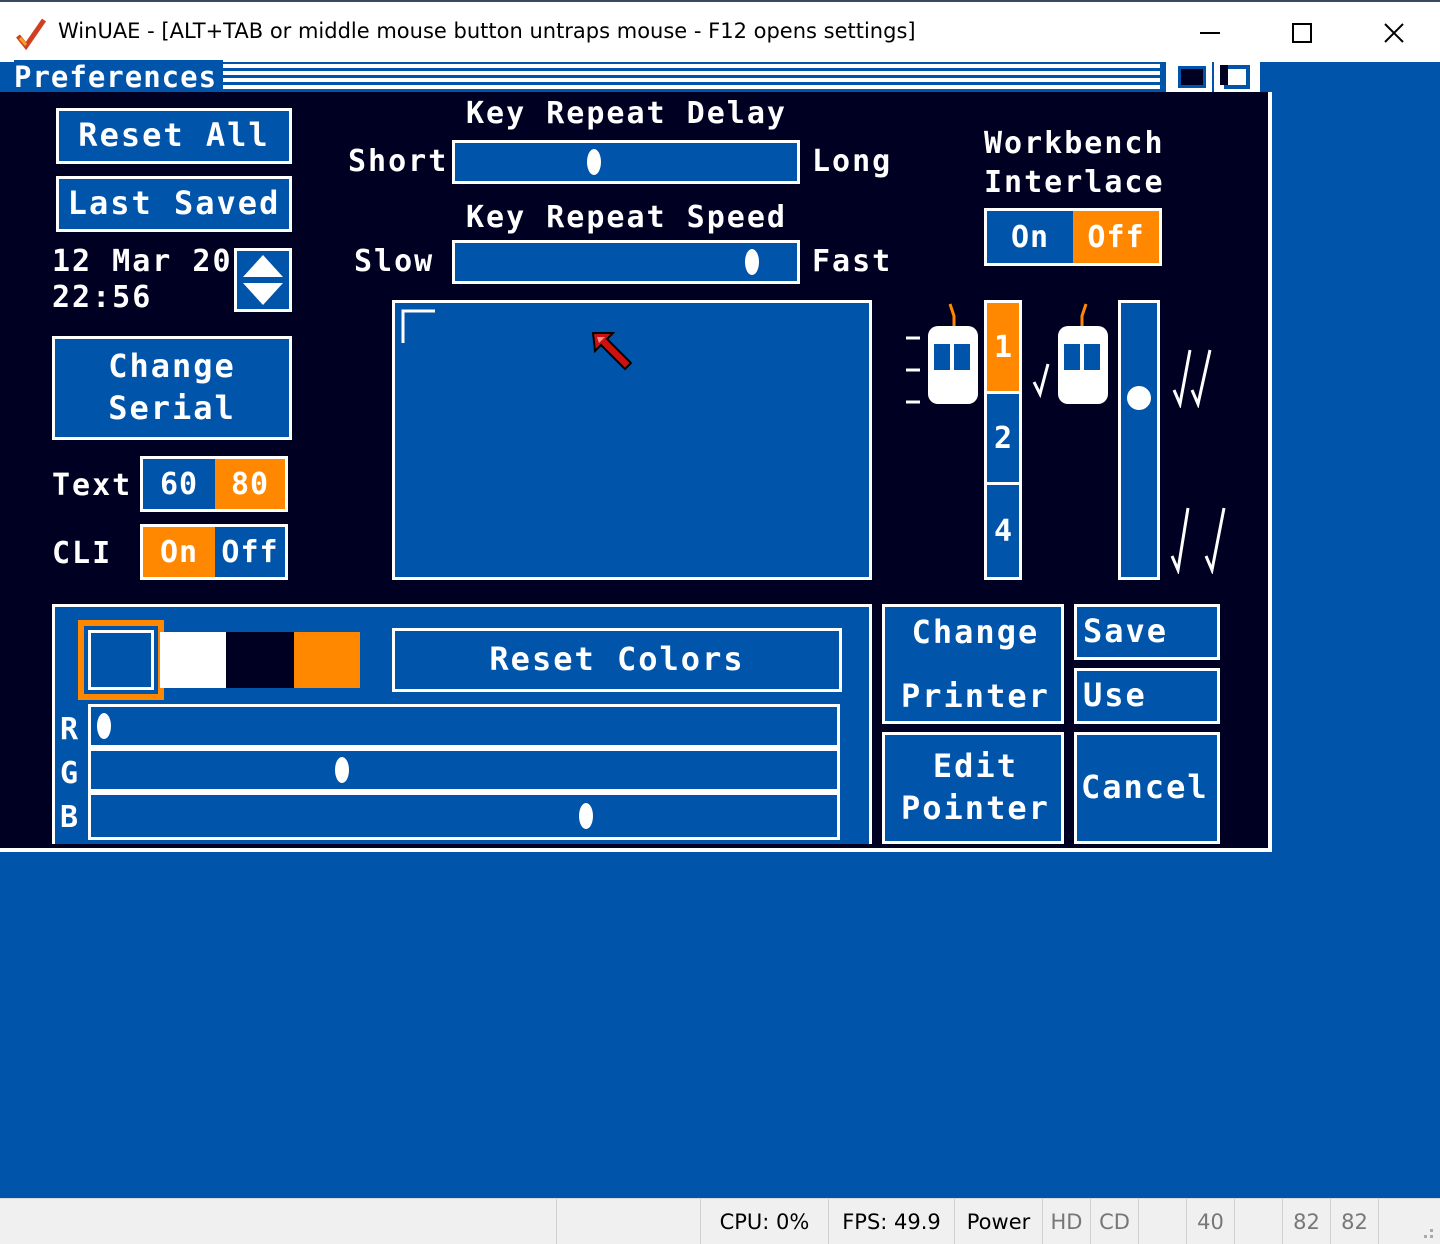 The image size is (1440, 1244). I want to click on maximize-button, so click(1302, 33).